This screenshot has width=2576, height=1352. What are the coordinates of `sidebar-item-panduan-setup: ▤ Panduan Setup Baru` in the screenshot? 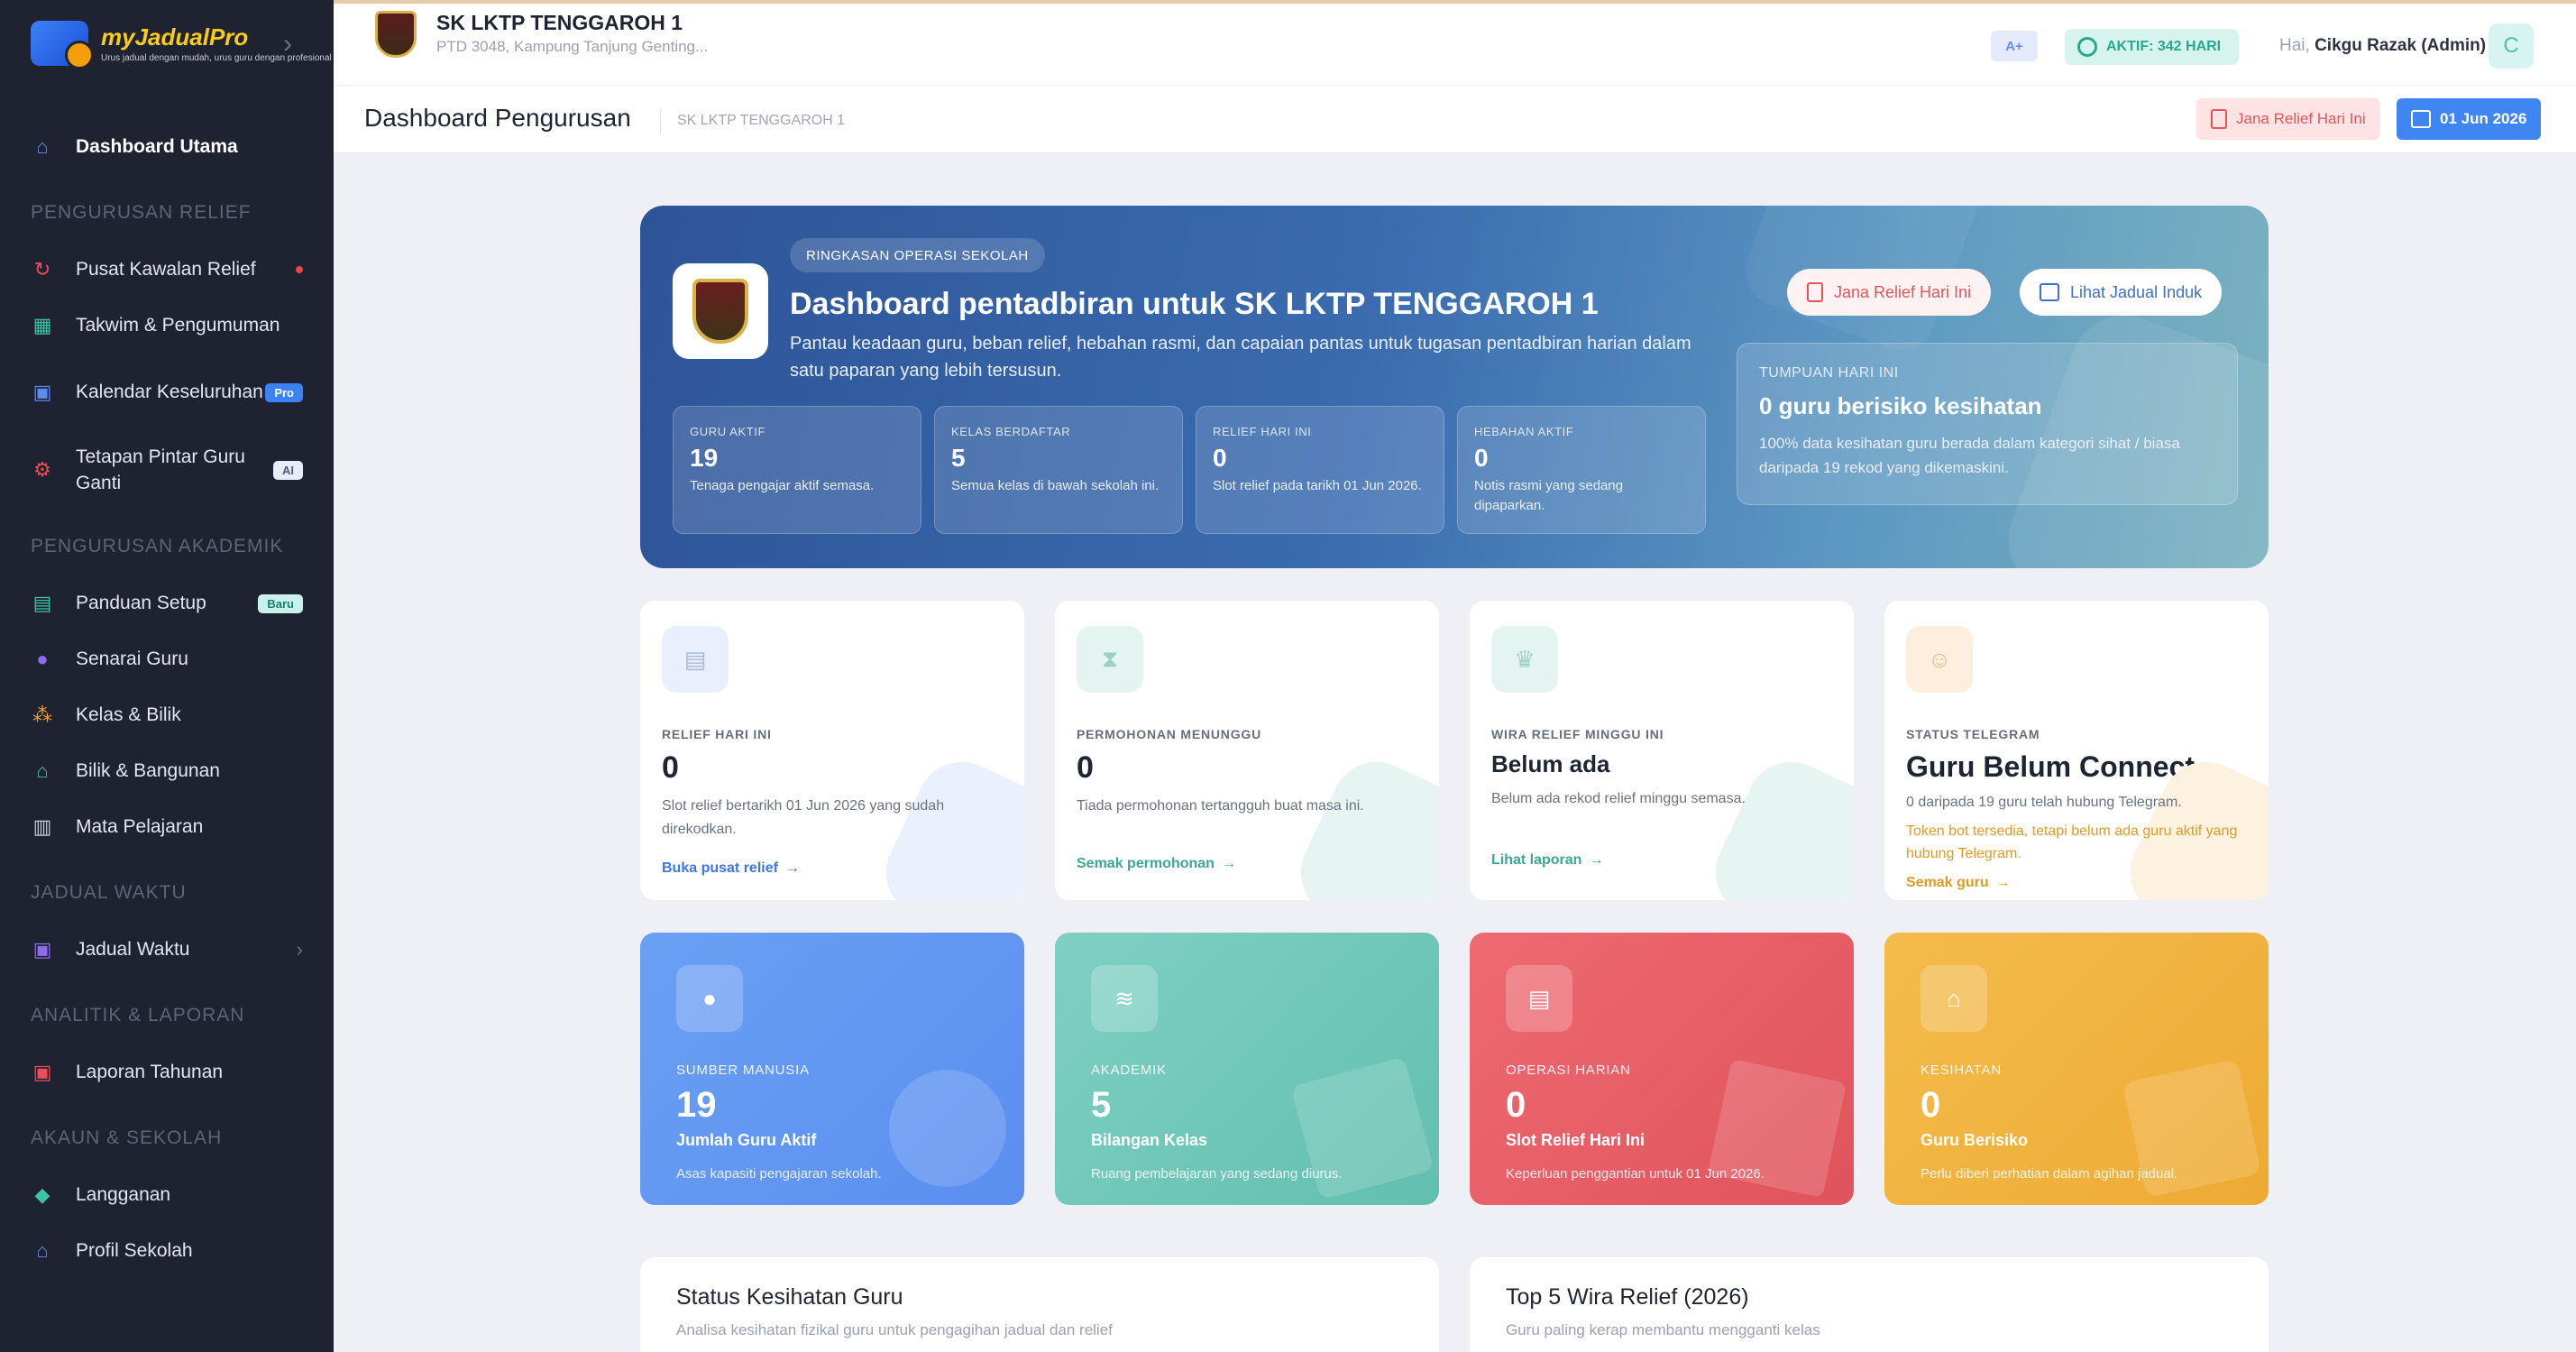 It's located at (167, 603).